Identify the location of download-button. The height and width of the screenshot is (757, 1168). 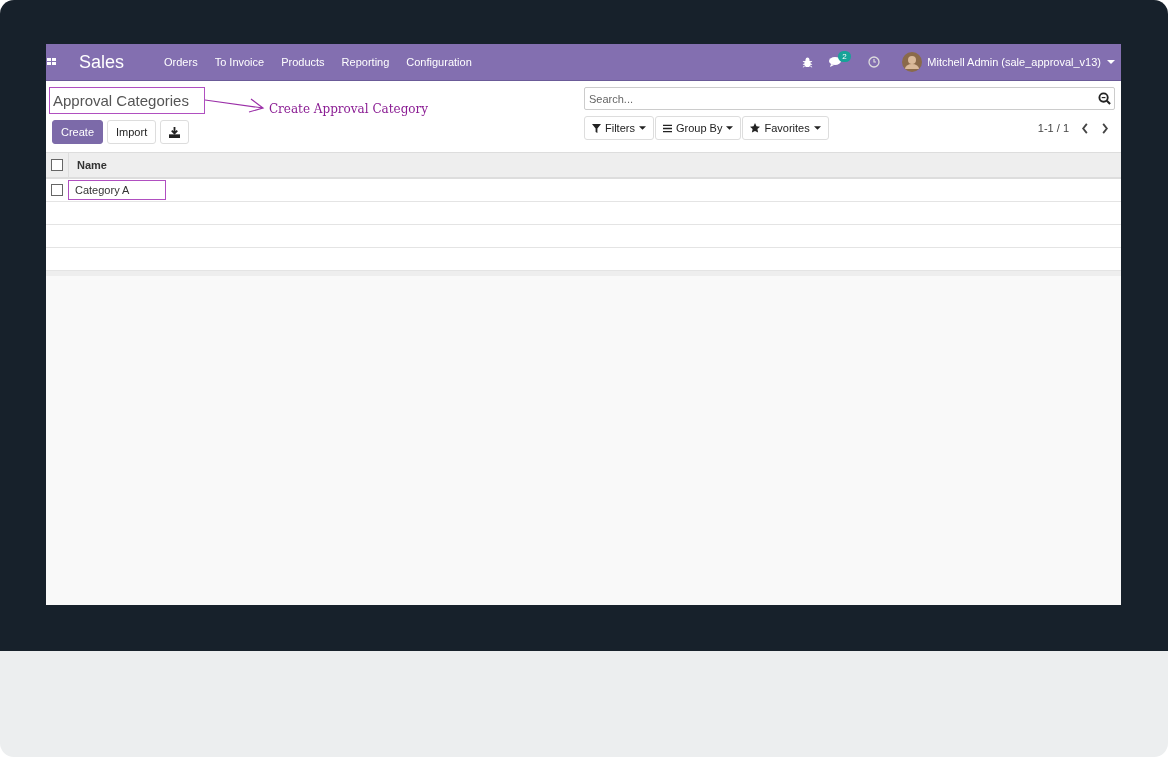
(175, 132).